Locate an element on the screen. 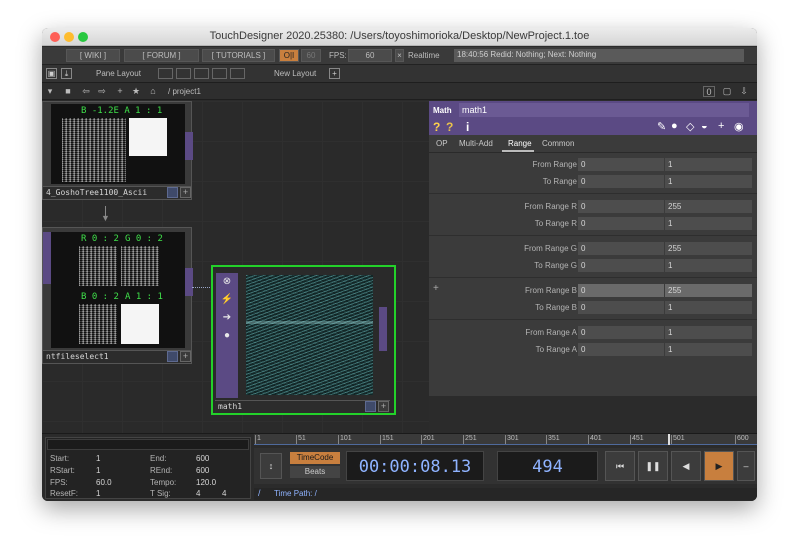  comment-icon: ● is located at coordinates (674, 126).